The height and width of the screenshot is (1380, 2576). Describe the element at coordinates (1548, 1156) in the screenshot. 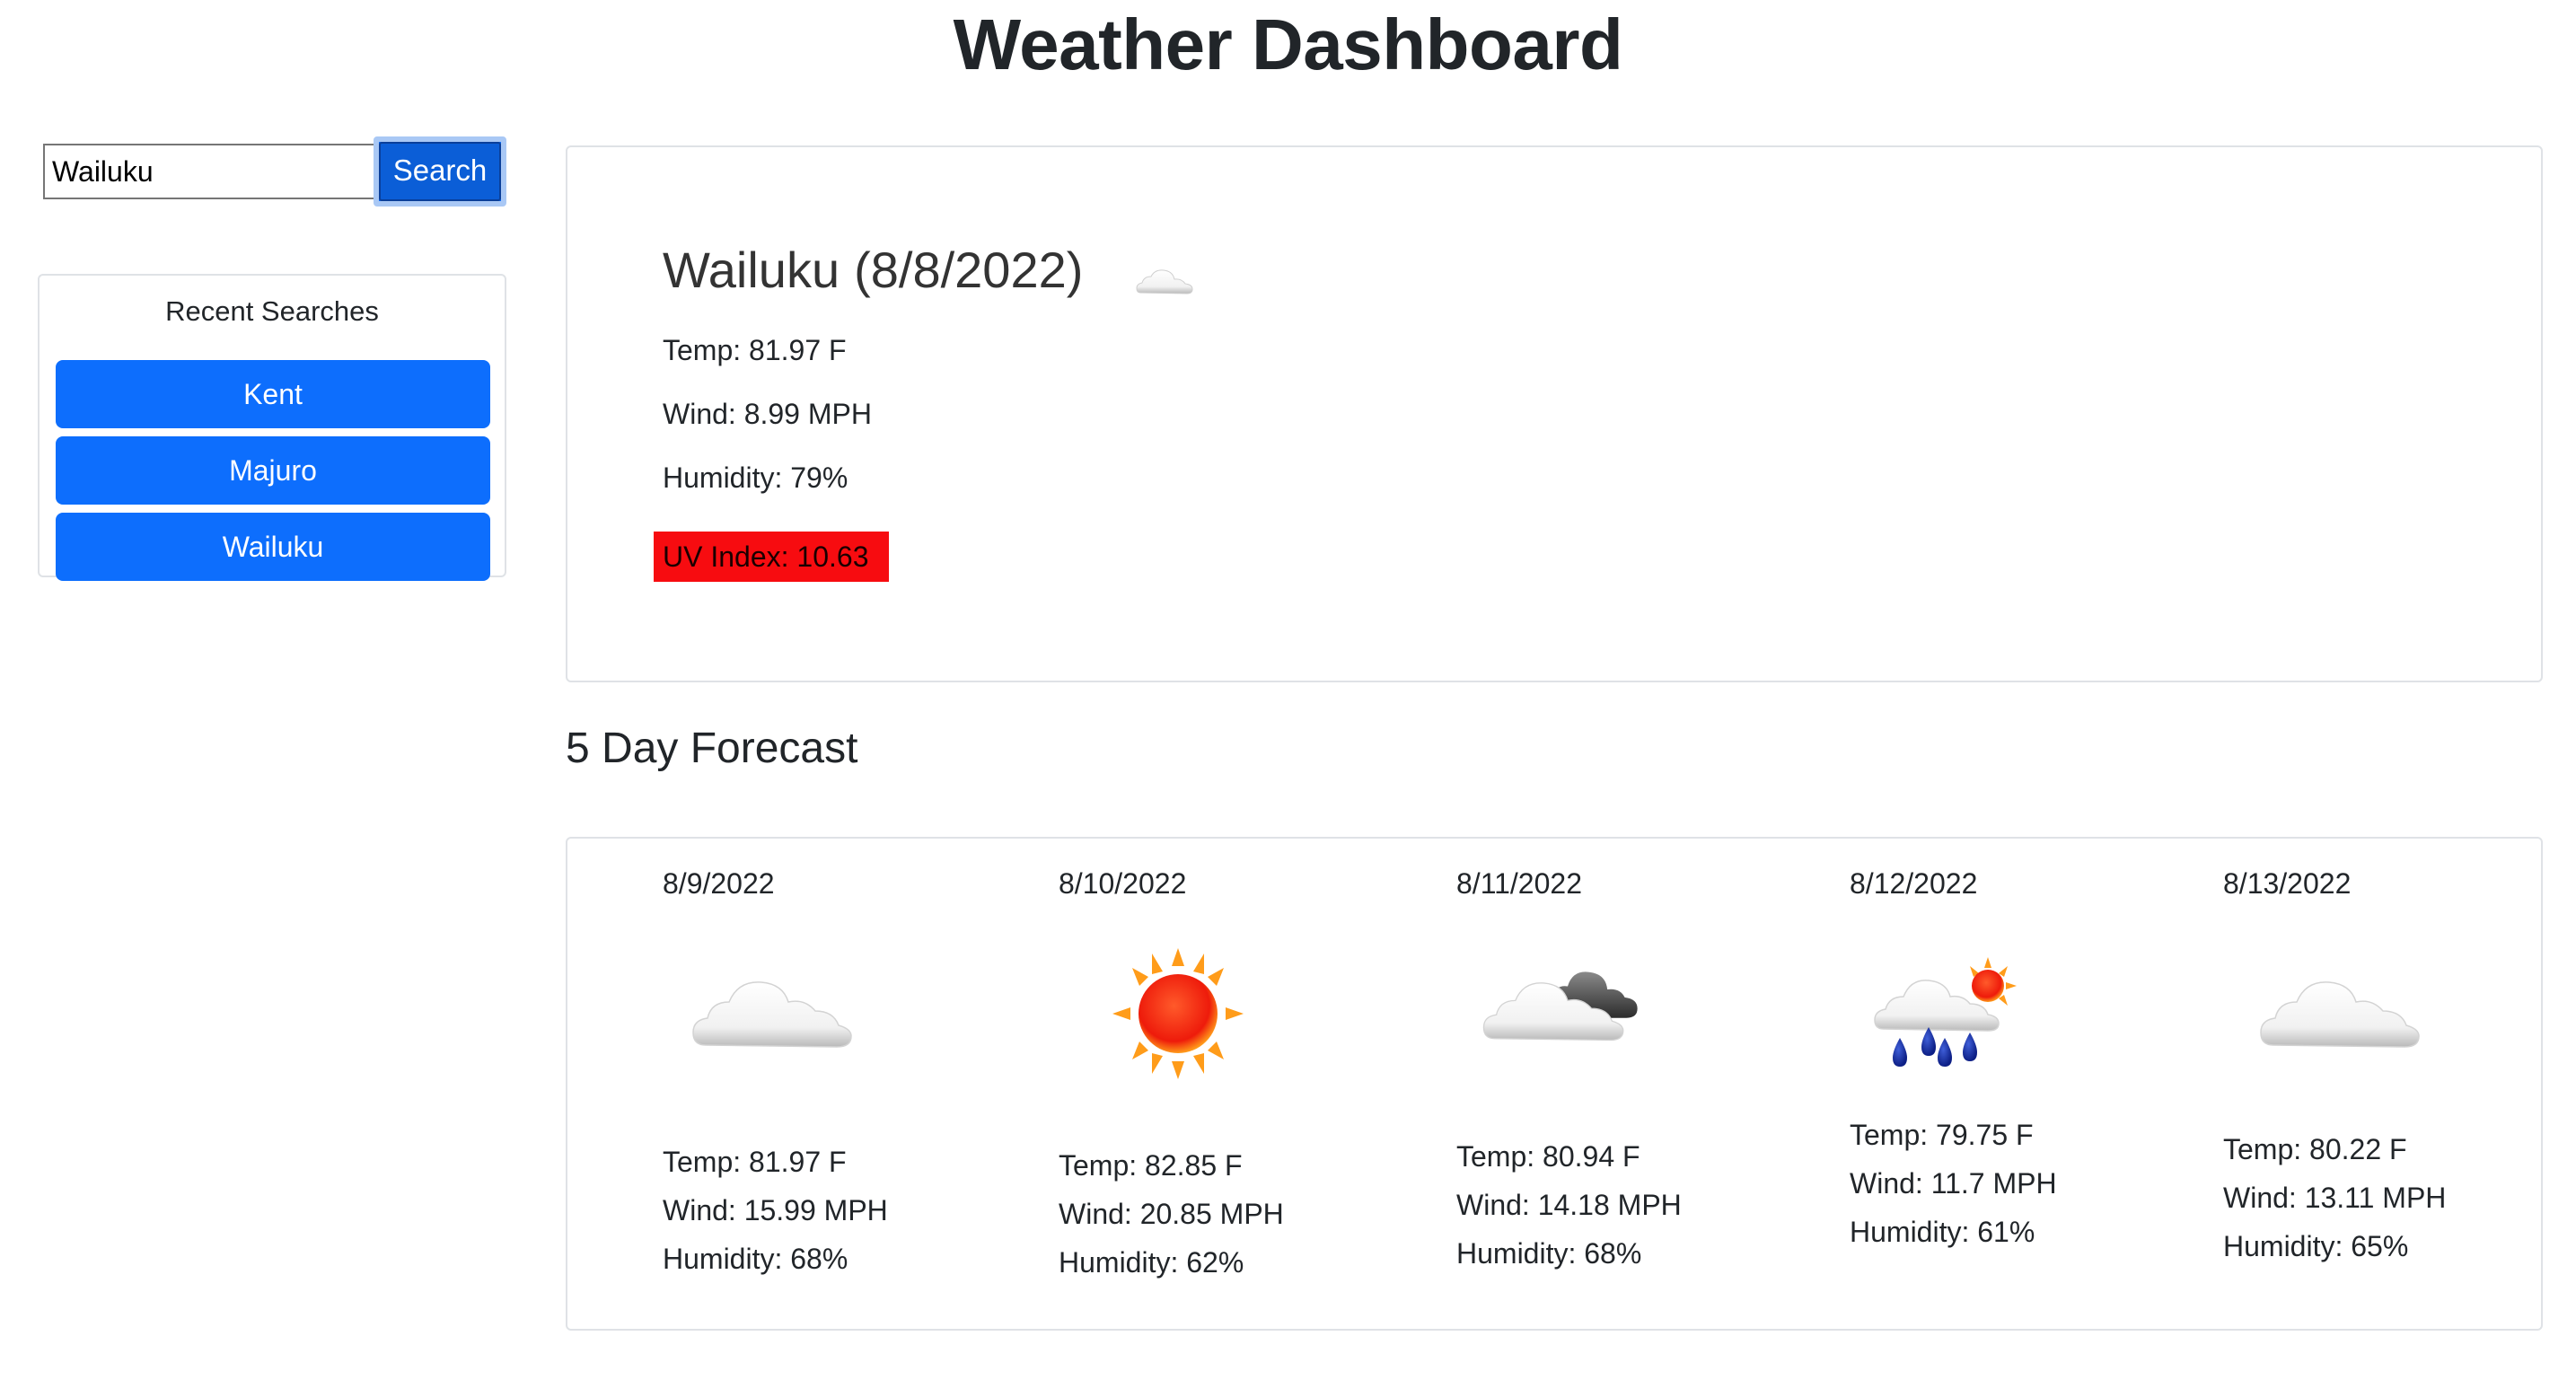

I see `forecast-temp: Temp: 80.94 F` at that location.